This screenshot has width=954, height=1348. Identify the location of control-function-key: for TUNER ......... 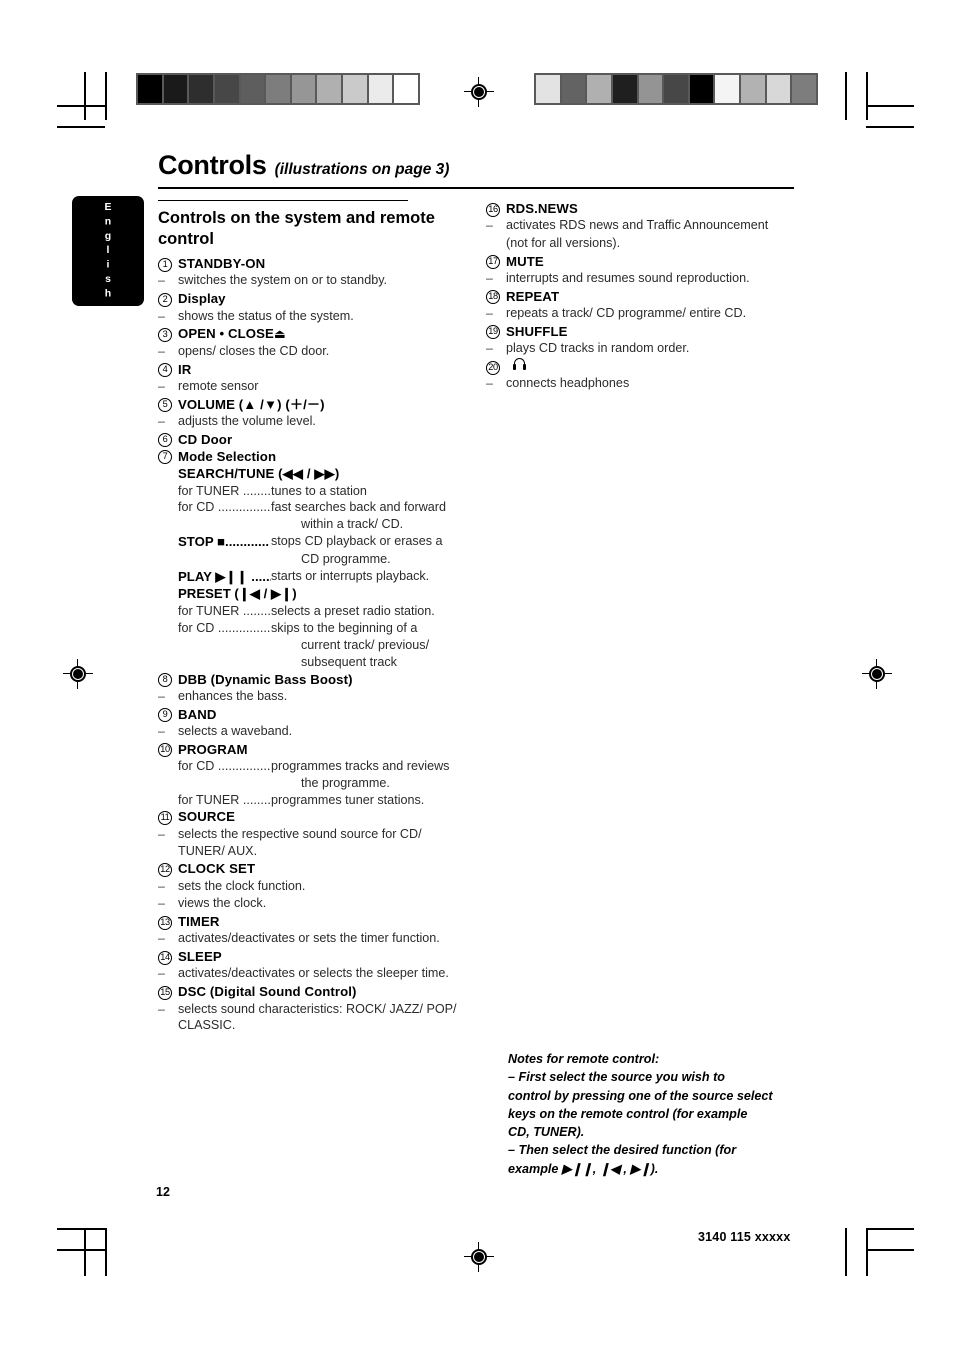
(224, 611).